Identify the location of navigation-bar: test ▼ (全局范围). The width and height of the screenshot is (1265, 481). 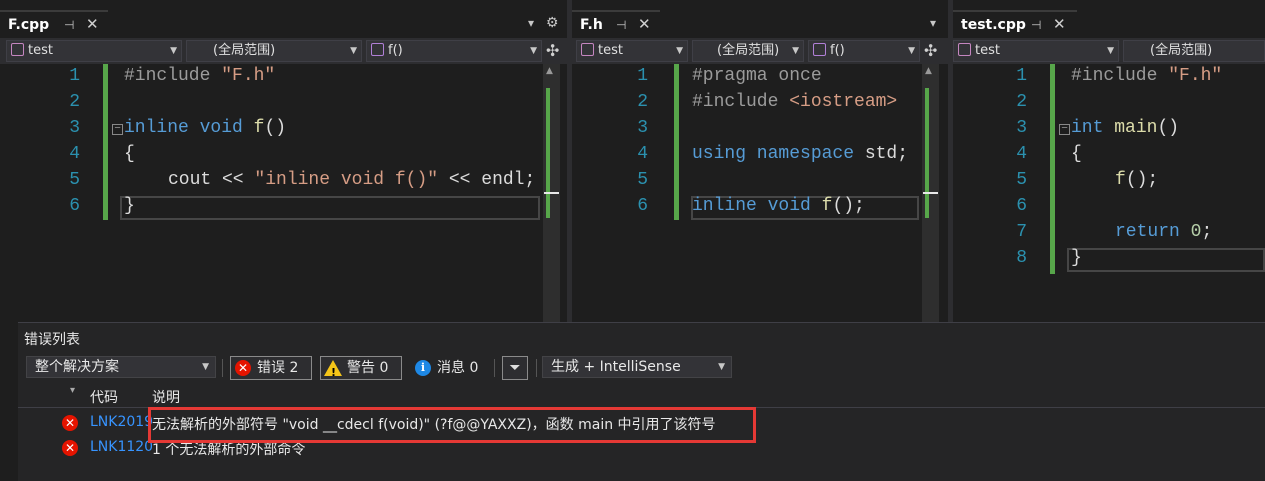
(1109, 51).